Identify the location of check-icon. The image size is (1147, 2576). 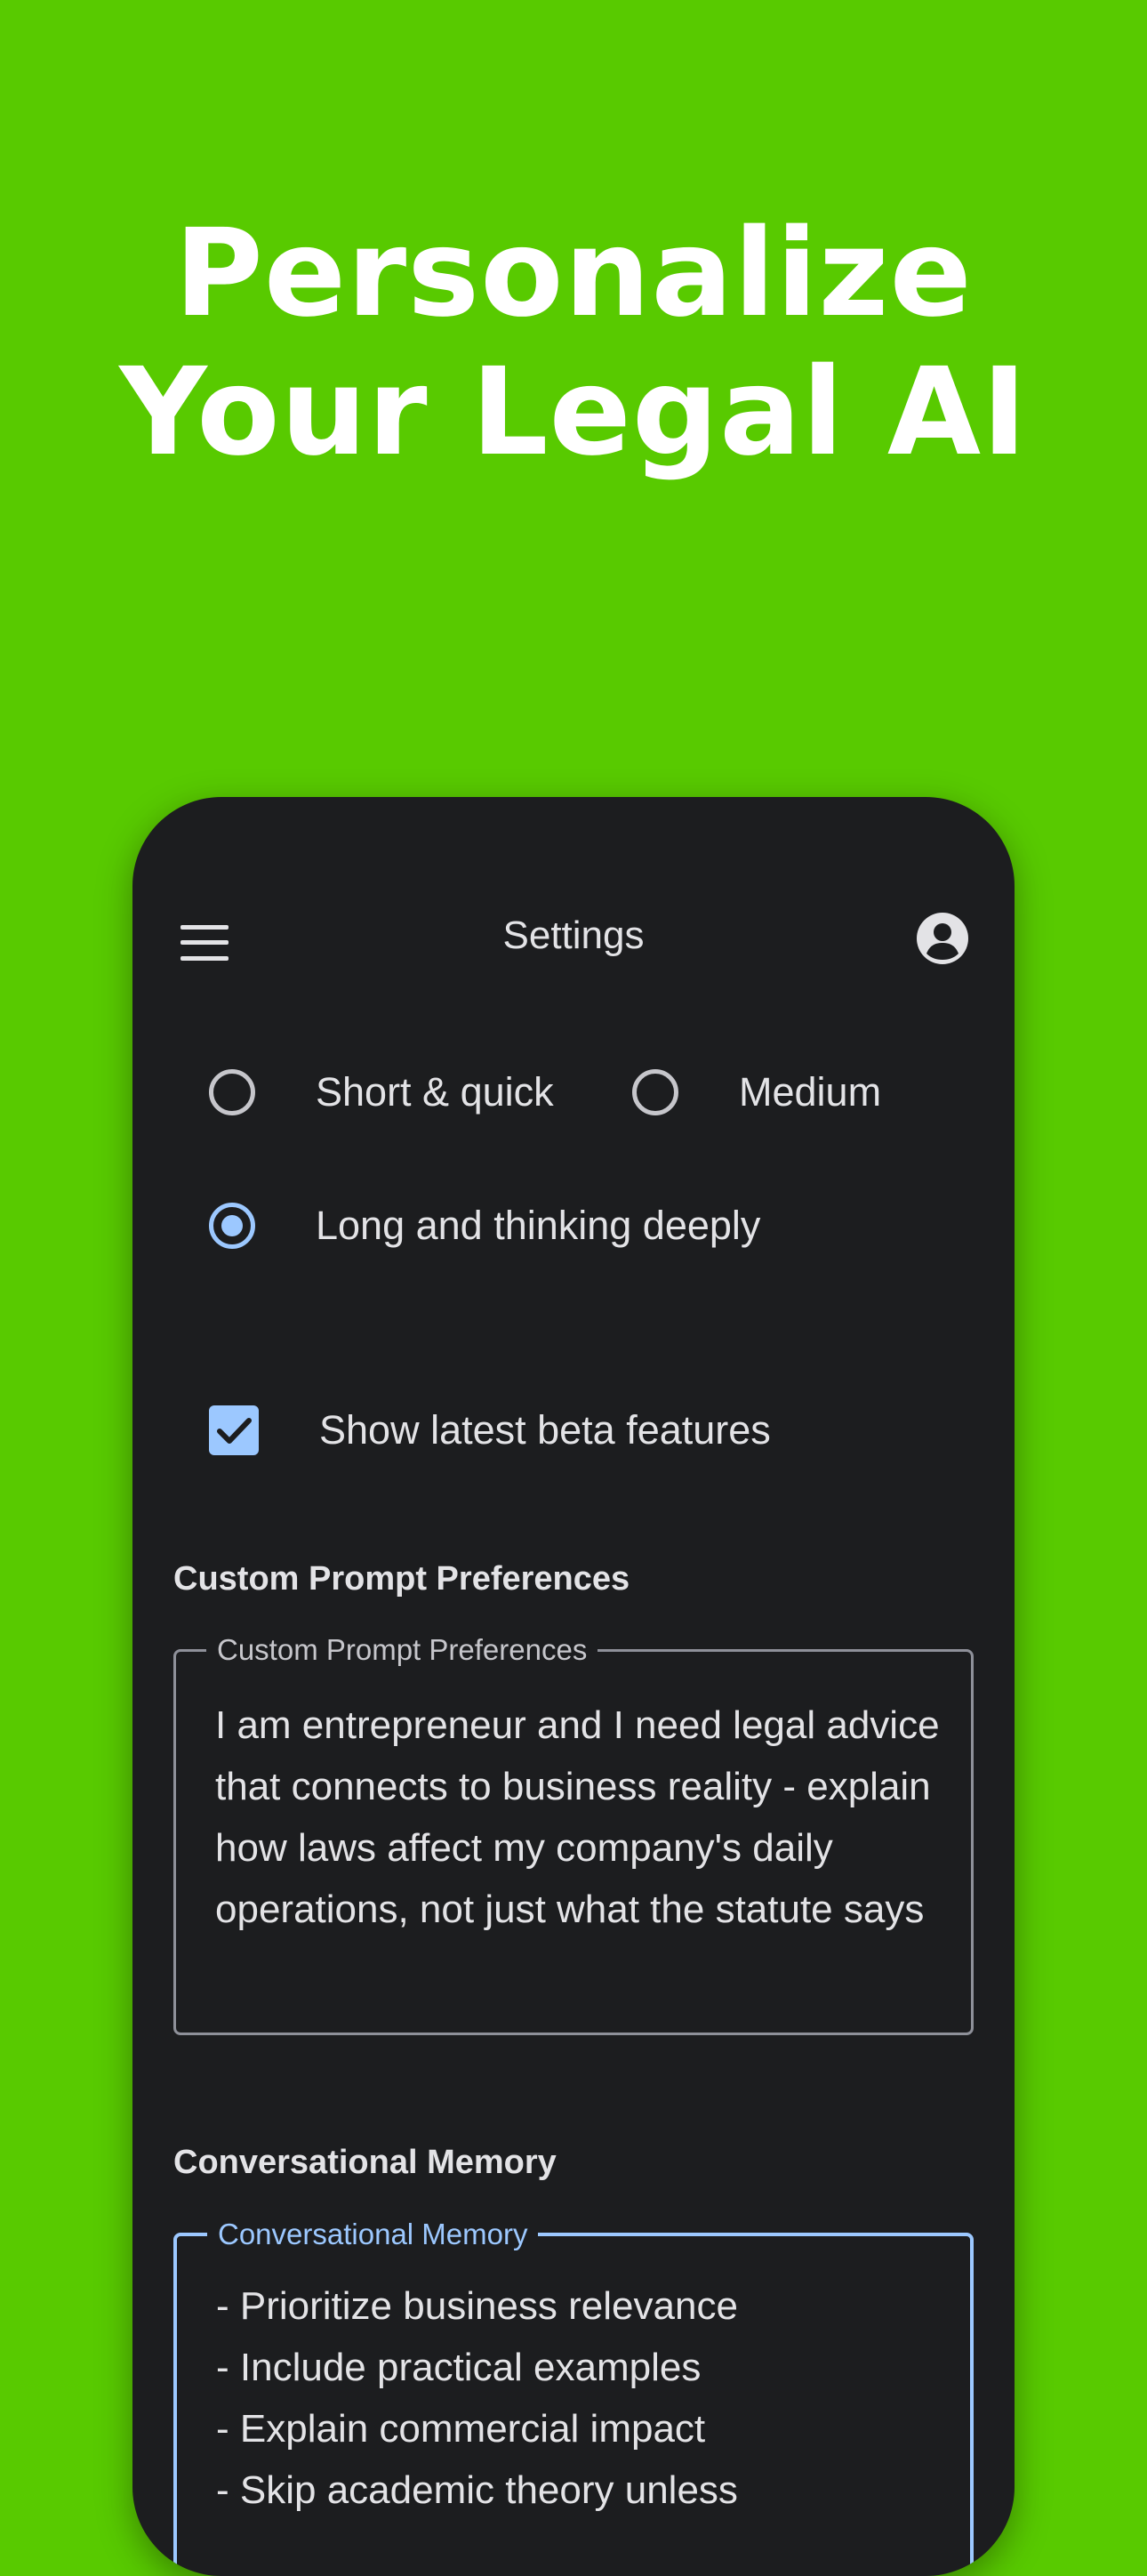
(234, 1431).